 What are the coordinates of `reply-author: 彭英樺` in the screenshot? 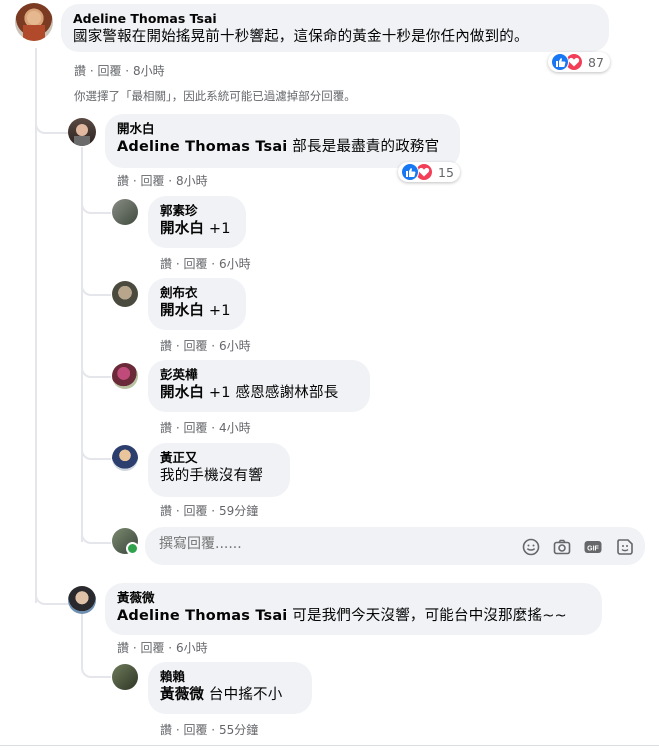 It's located at (259, 375).